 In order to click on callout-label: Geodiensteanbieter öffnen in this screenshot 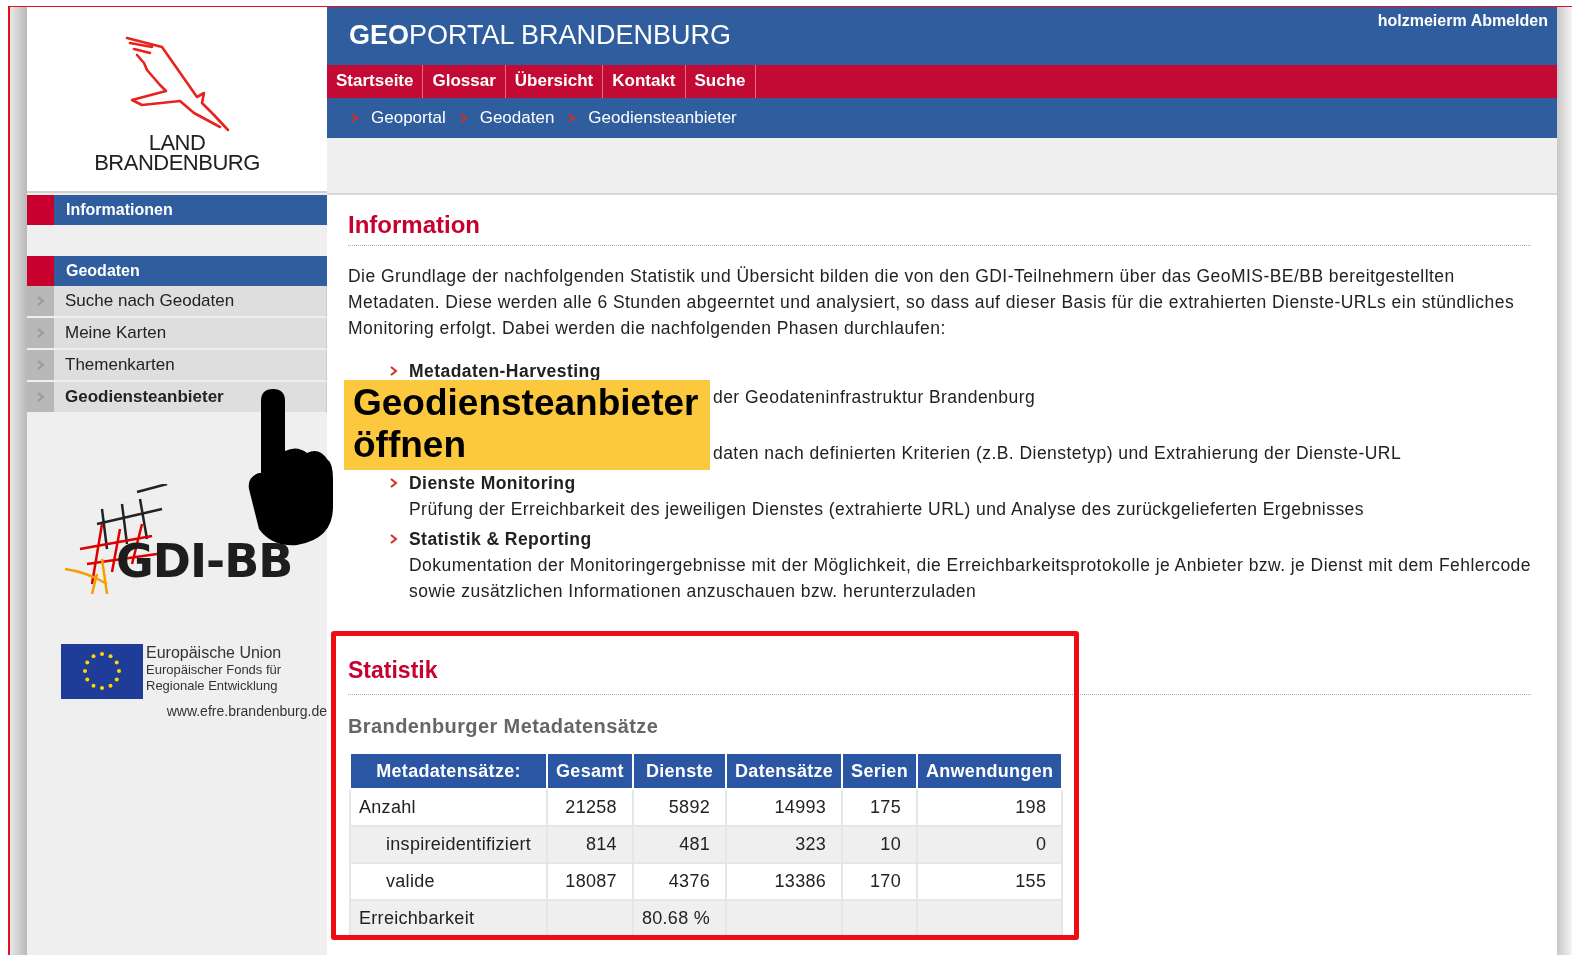, I will do `click(527, 425)`.